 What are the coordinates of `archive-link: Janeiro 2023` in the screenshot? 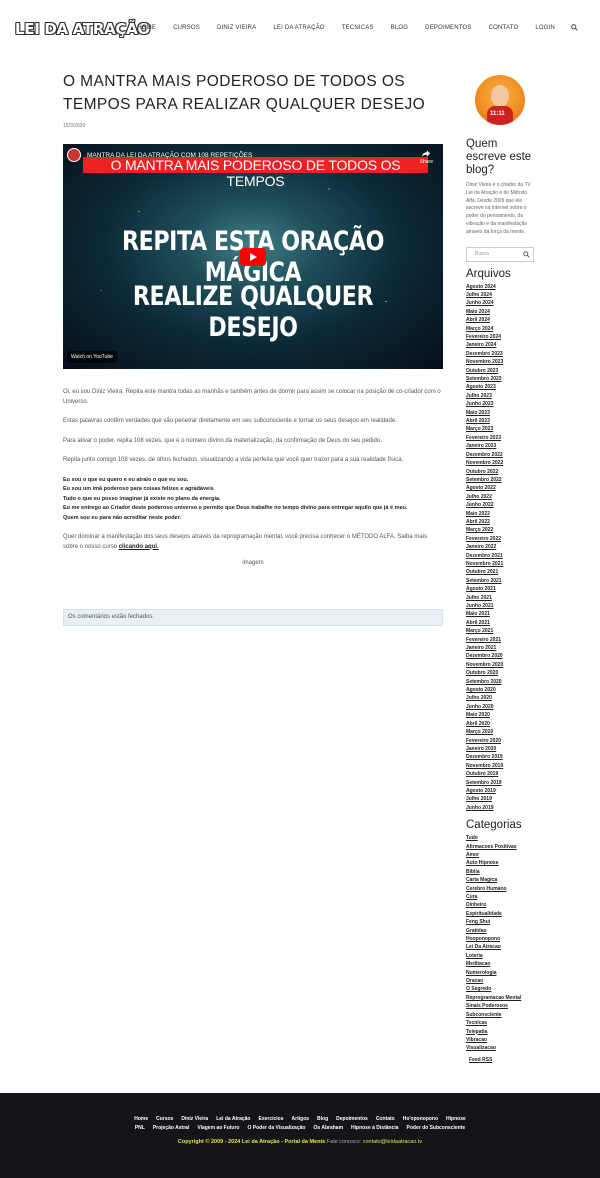 It's located at (501, 446).